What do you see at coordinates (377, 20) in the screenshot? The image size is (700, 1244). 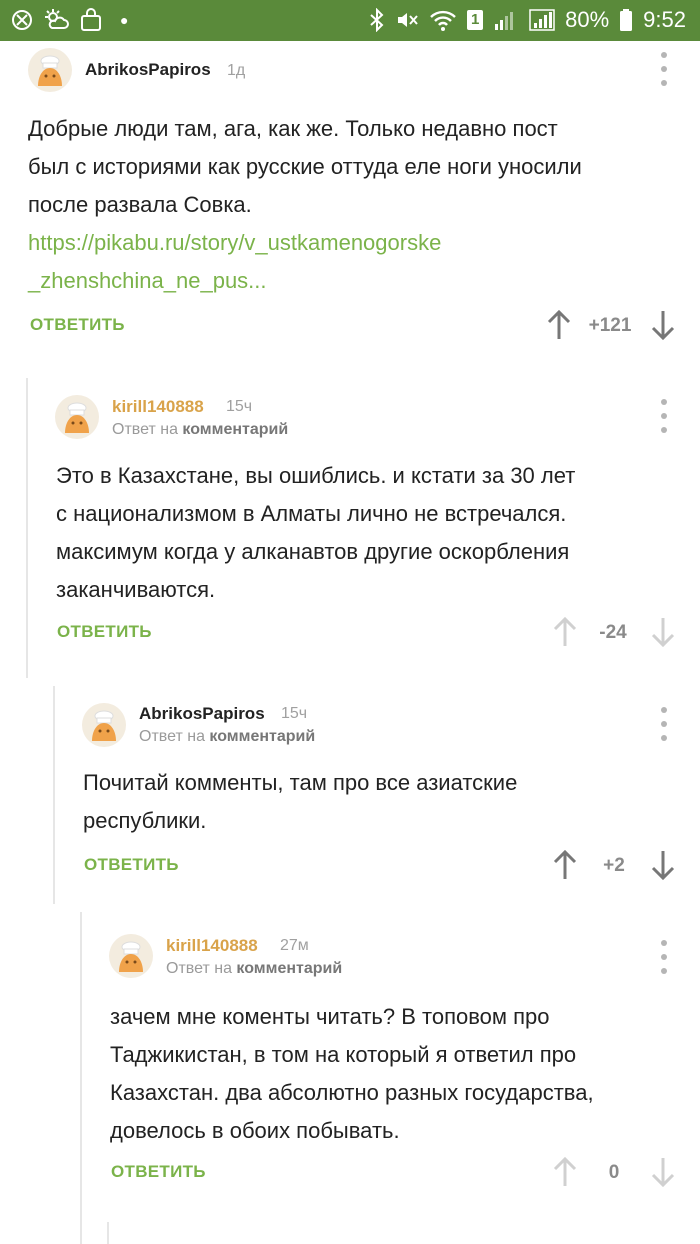 I see `bluetooth-icon` at bounding box center [377, 20].